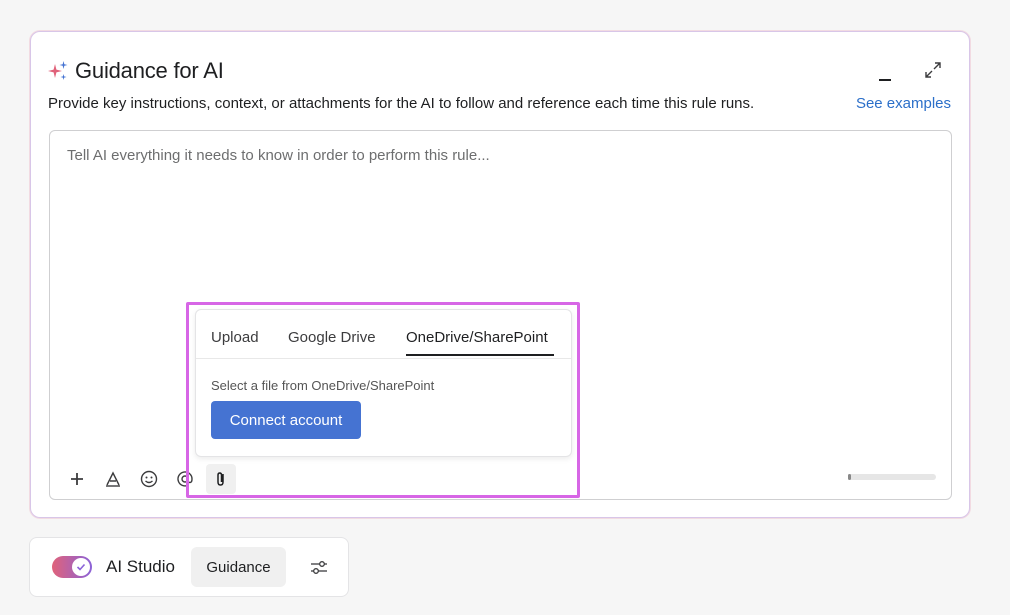  I want to click on check-icon, so click(81, 567).